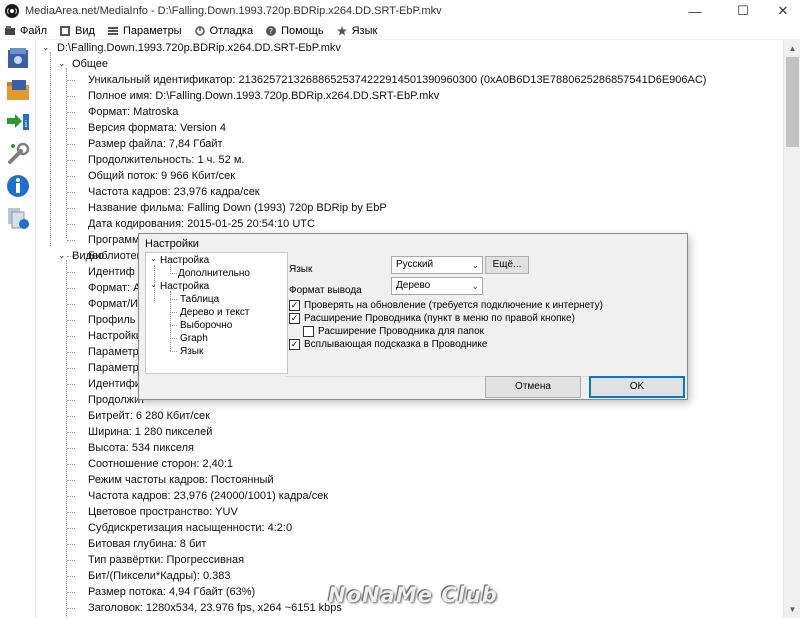 The image size is (800, 618). I want to click on settings-advanced-item: Дополнительно, so click(214, 273).